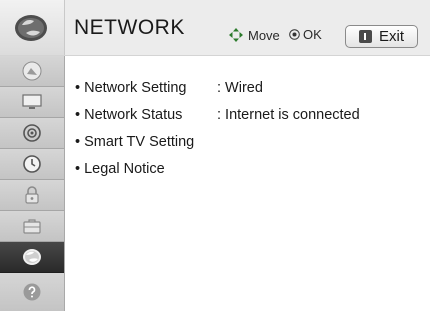 The width and height of the screenshot is (430, 311). Describe the element at coordinates (312, 34) in the screenshot. I see `ok-hint-label: OK` at that location.